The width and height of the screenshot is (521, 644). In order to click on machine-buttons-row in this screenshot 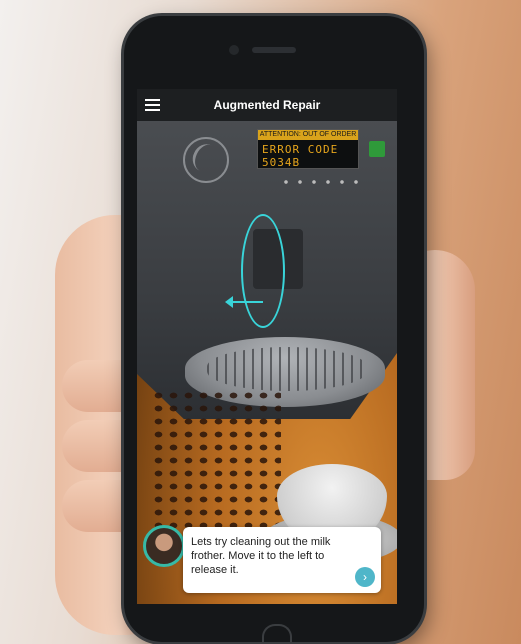, I will do `click(319, 182)`.